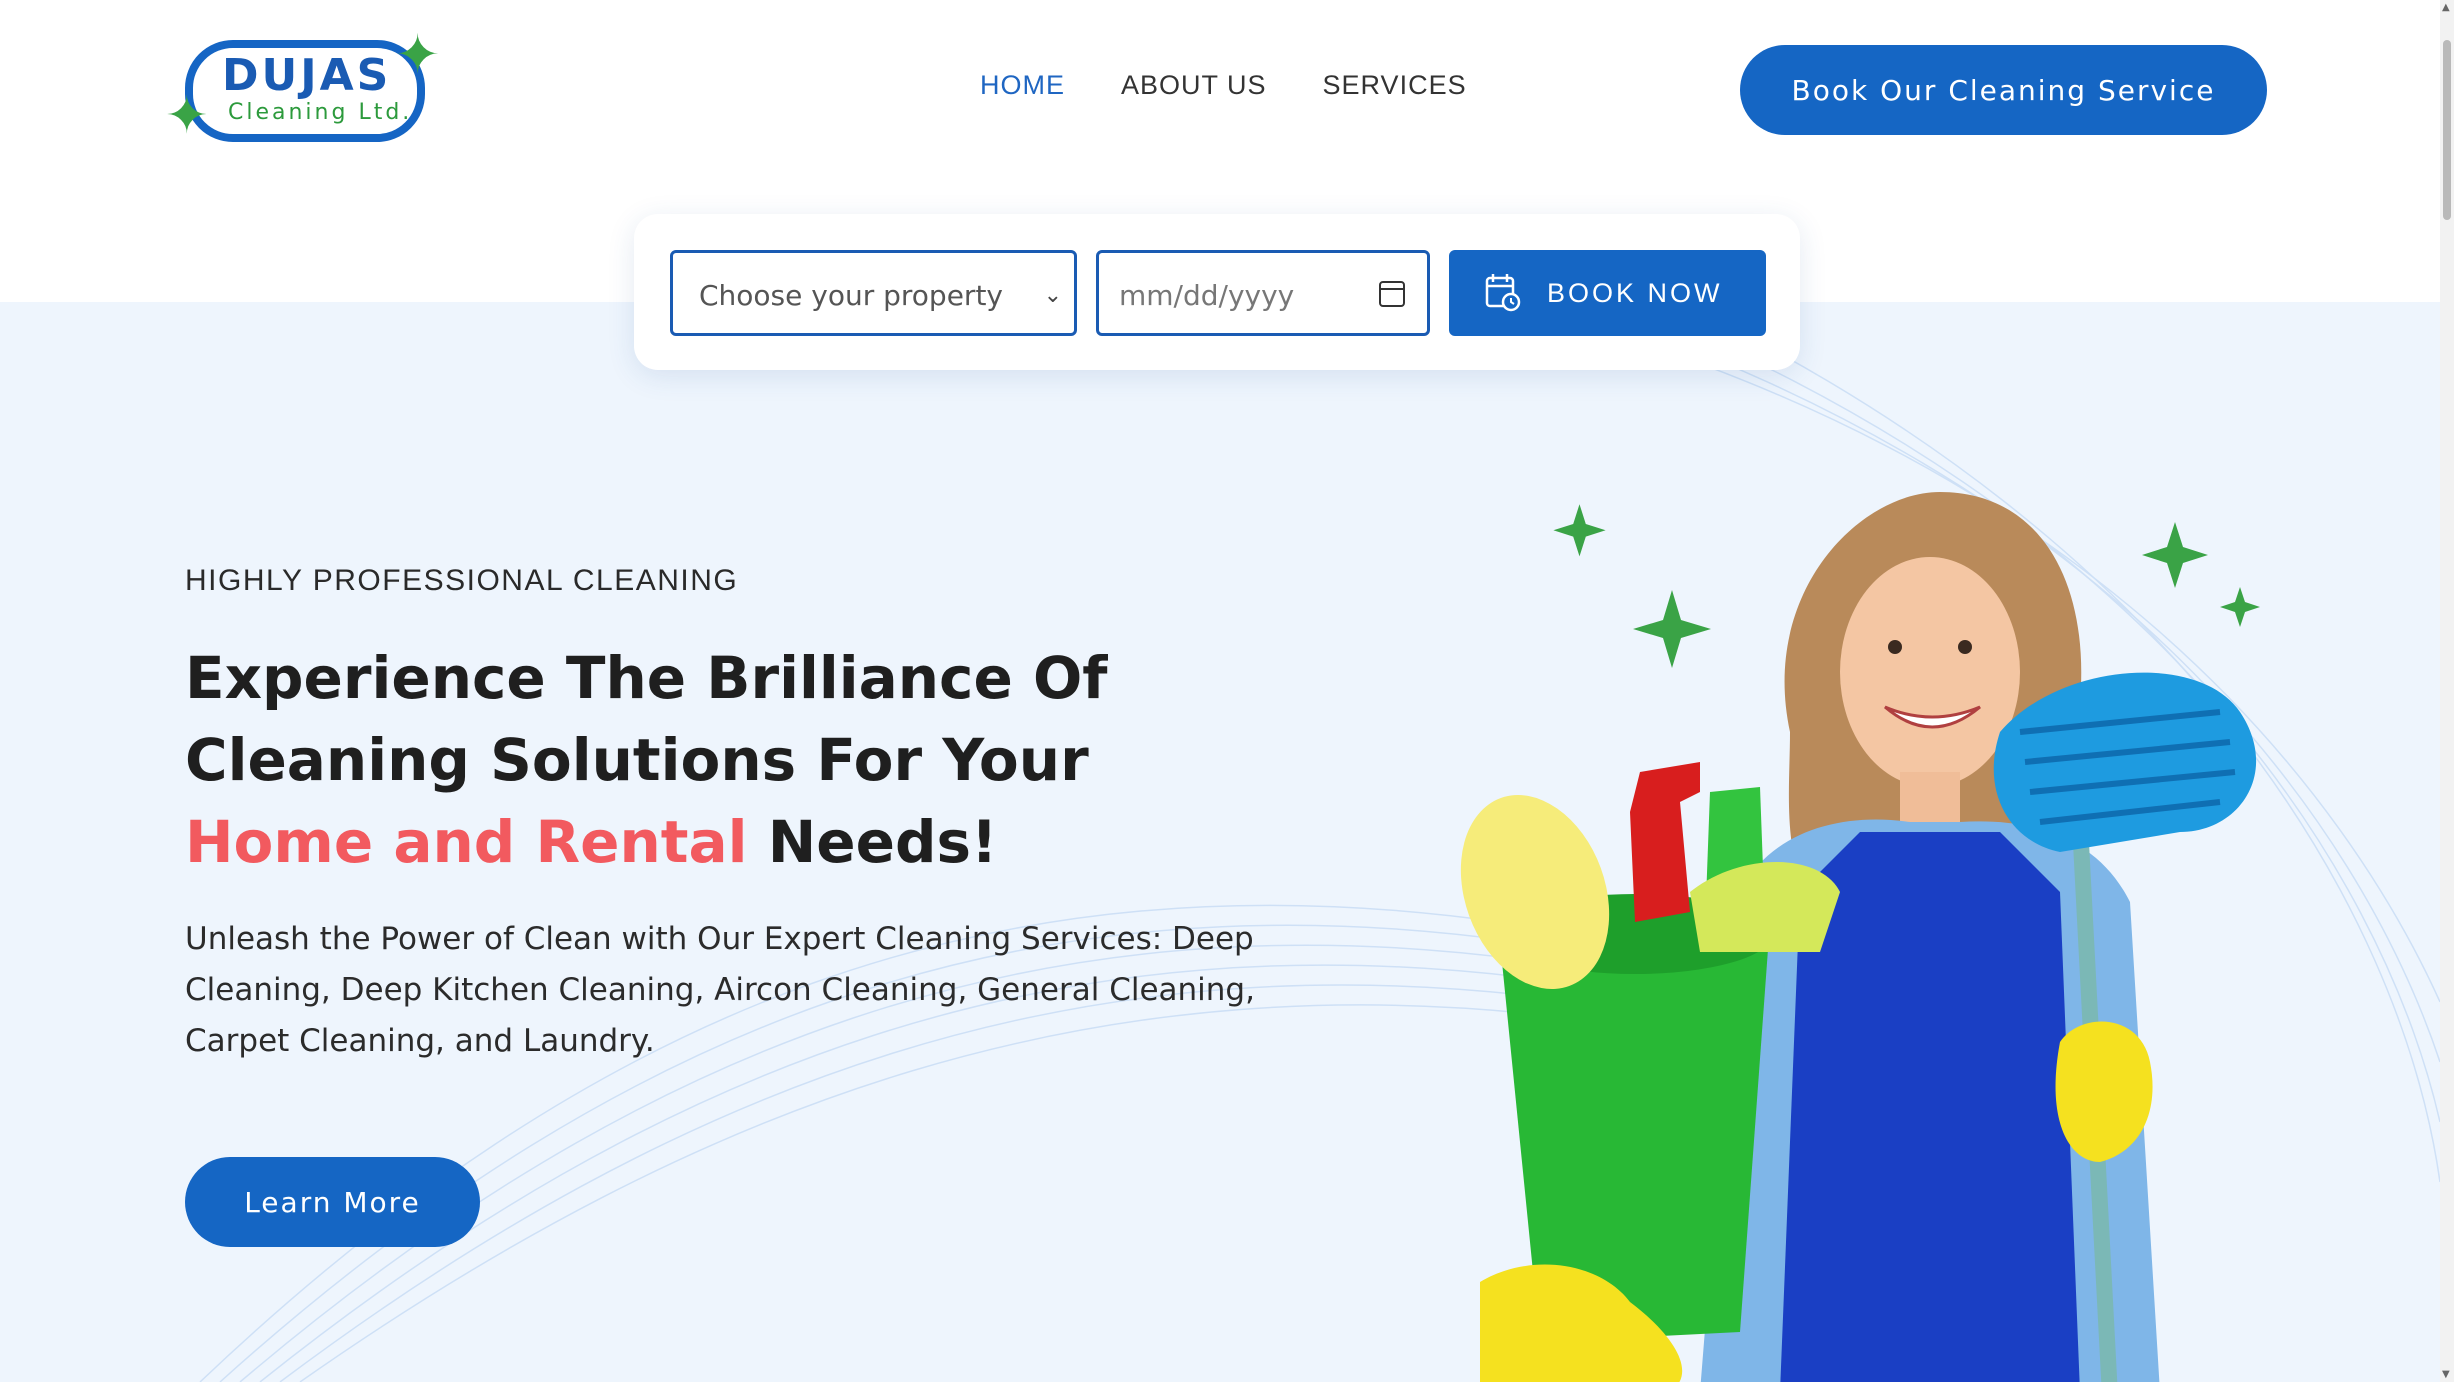 The width and height of the screenshot is (2454, 1382). What do you see at coordinates (1503, 293) in the screenshot?
I see `calendar-clock-icon` at bounding box center [1503, 293].